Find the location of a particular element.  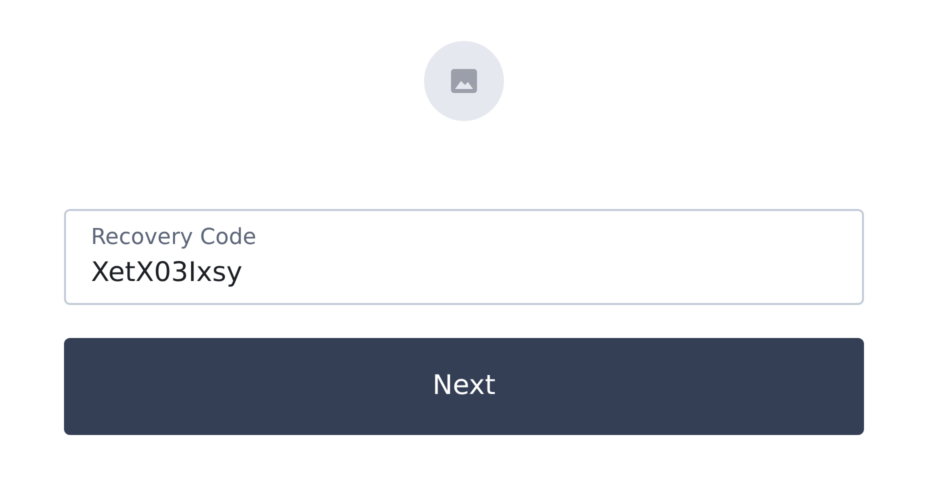

field-label: Recovery Code is located at coordinates (174, 238).